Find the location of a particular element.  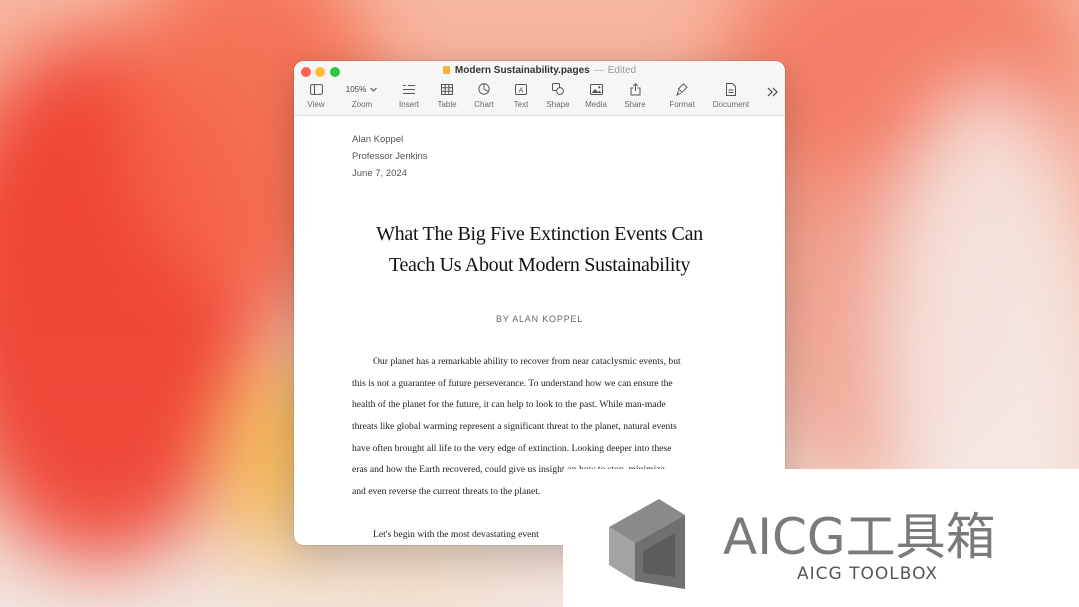

toolbar-label: Media is located at coordinates (596, 104).